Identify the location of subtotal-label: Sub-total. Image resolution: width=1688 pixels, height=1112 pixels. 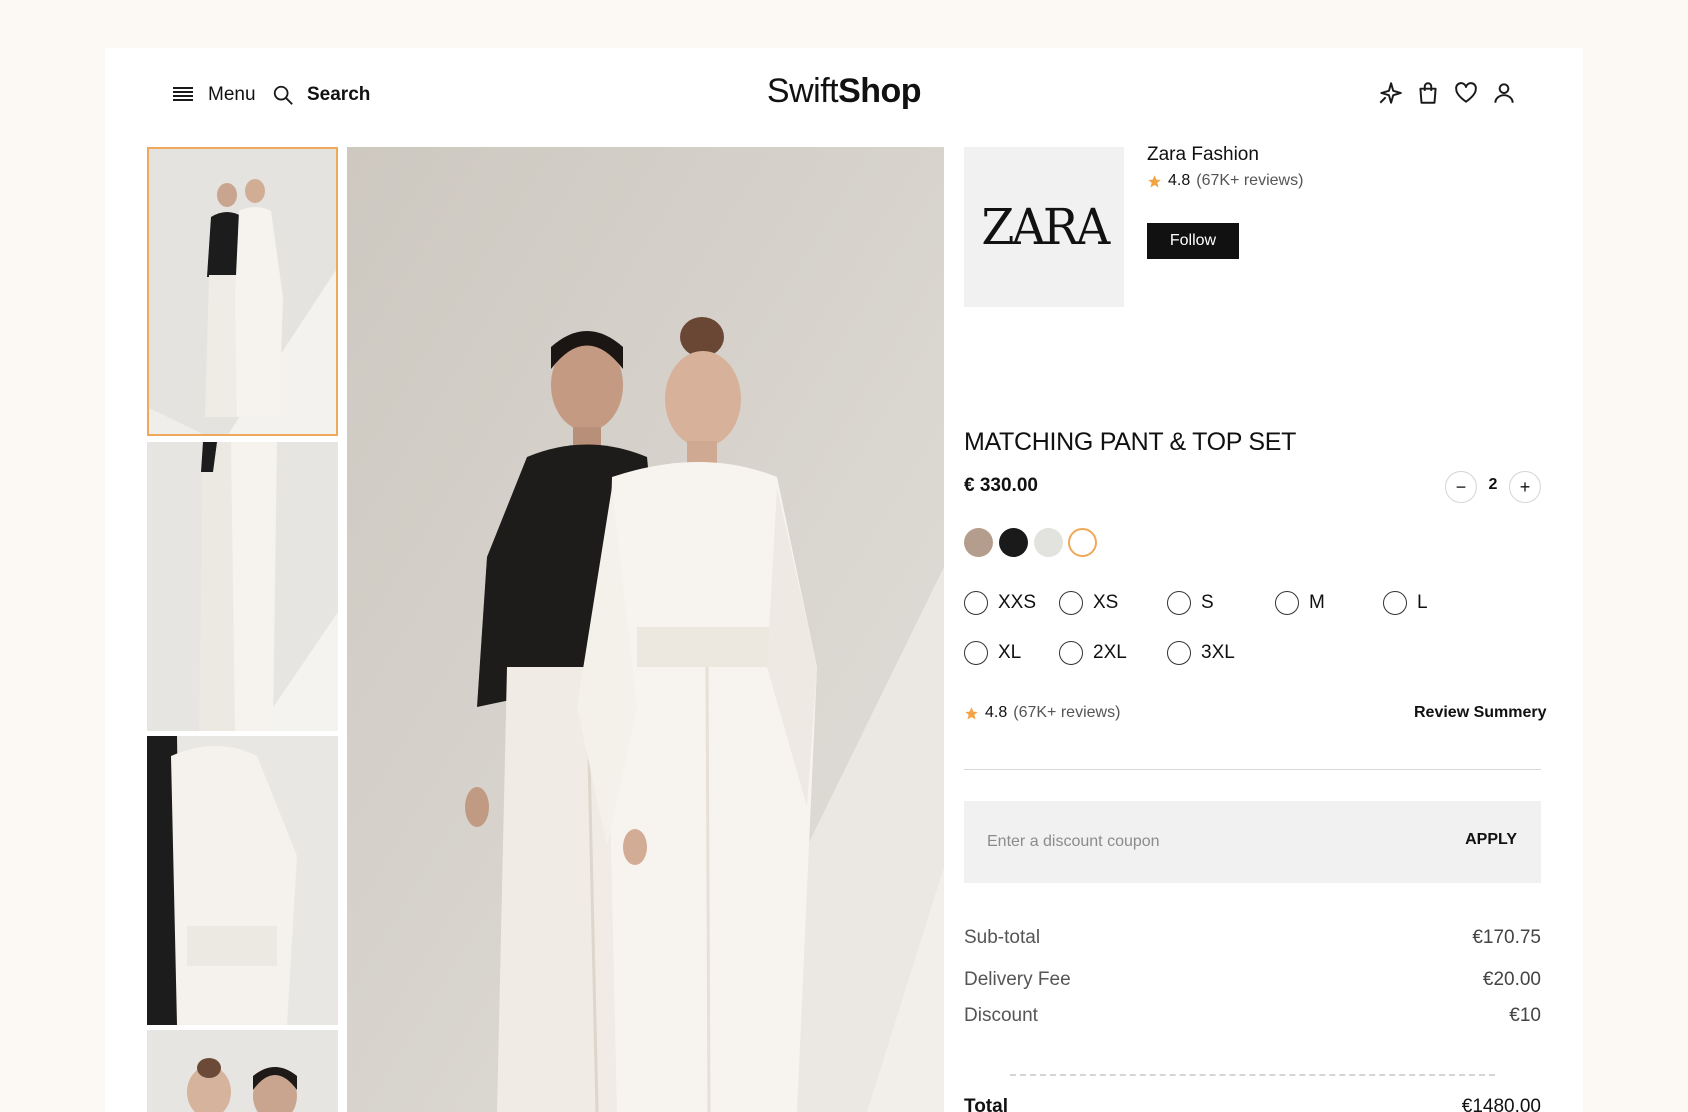
(1002, 937).